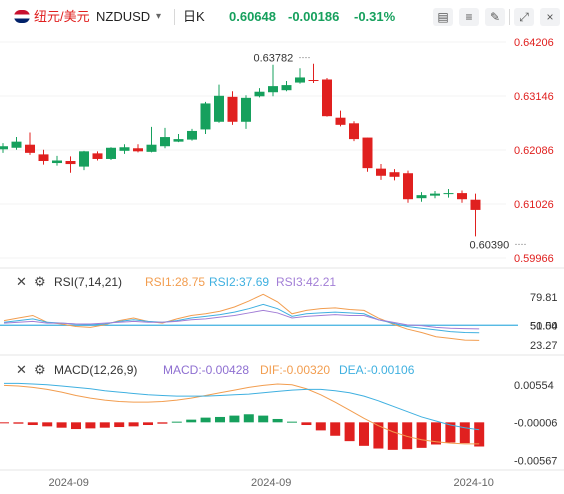  What do you see at coordinates (535, 461) in the screenshot?
I see `macd-tick-label: -0.00567` at bounding box center [535, 461].